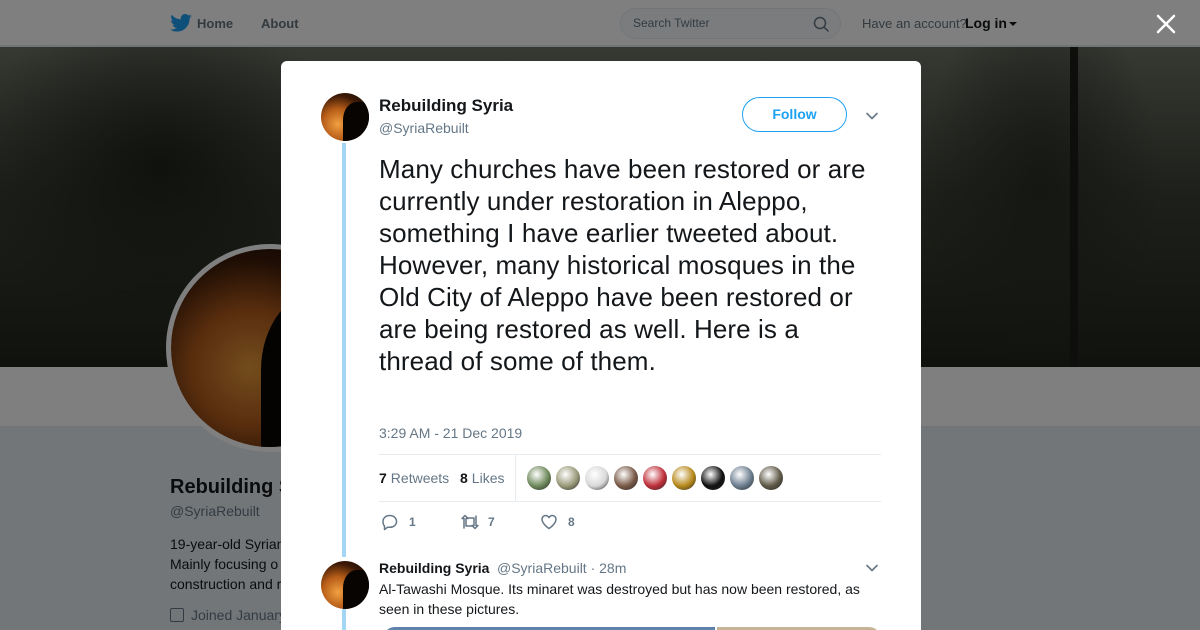  What do you see at coordinates (470, 522) in the screenshot?
I see `retweet-icon` at bounding box center [470, 522].